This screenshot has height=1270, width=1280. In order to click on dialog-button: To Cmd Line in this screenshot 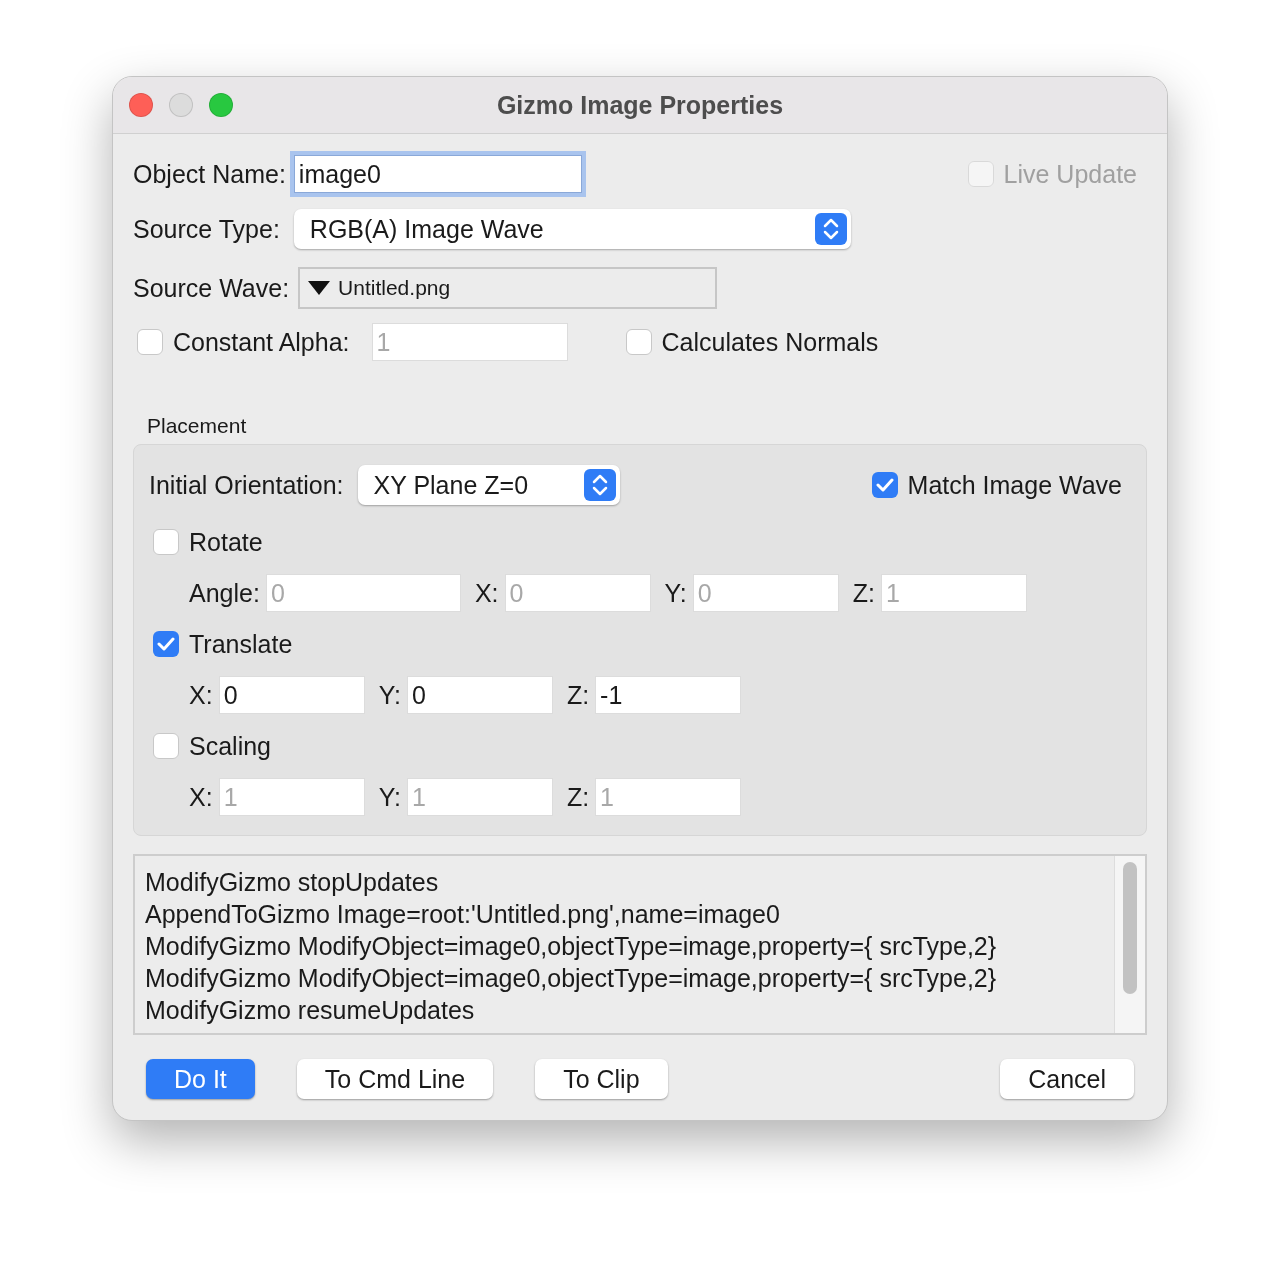, I will do `click(395, 1079)`.